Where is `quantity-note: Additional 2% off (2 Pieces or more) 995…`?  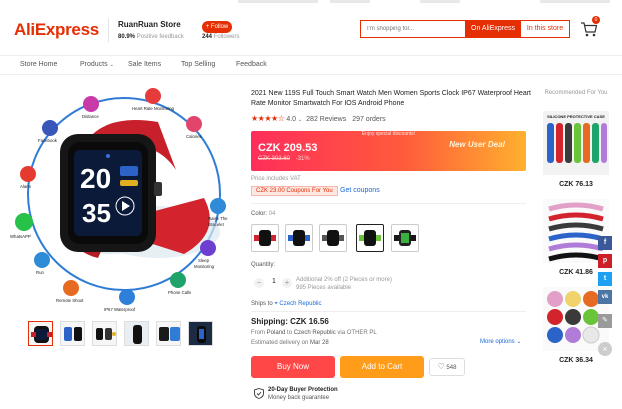 quantity-note: Additional 2% off (2 Pieces or more) 995… is located at coordinates (344, 284).